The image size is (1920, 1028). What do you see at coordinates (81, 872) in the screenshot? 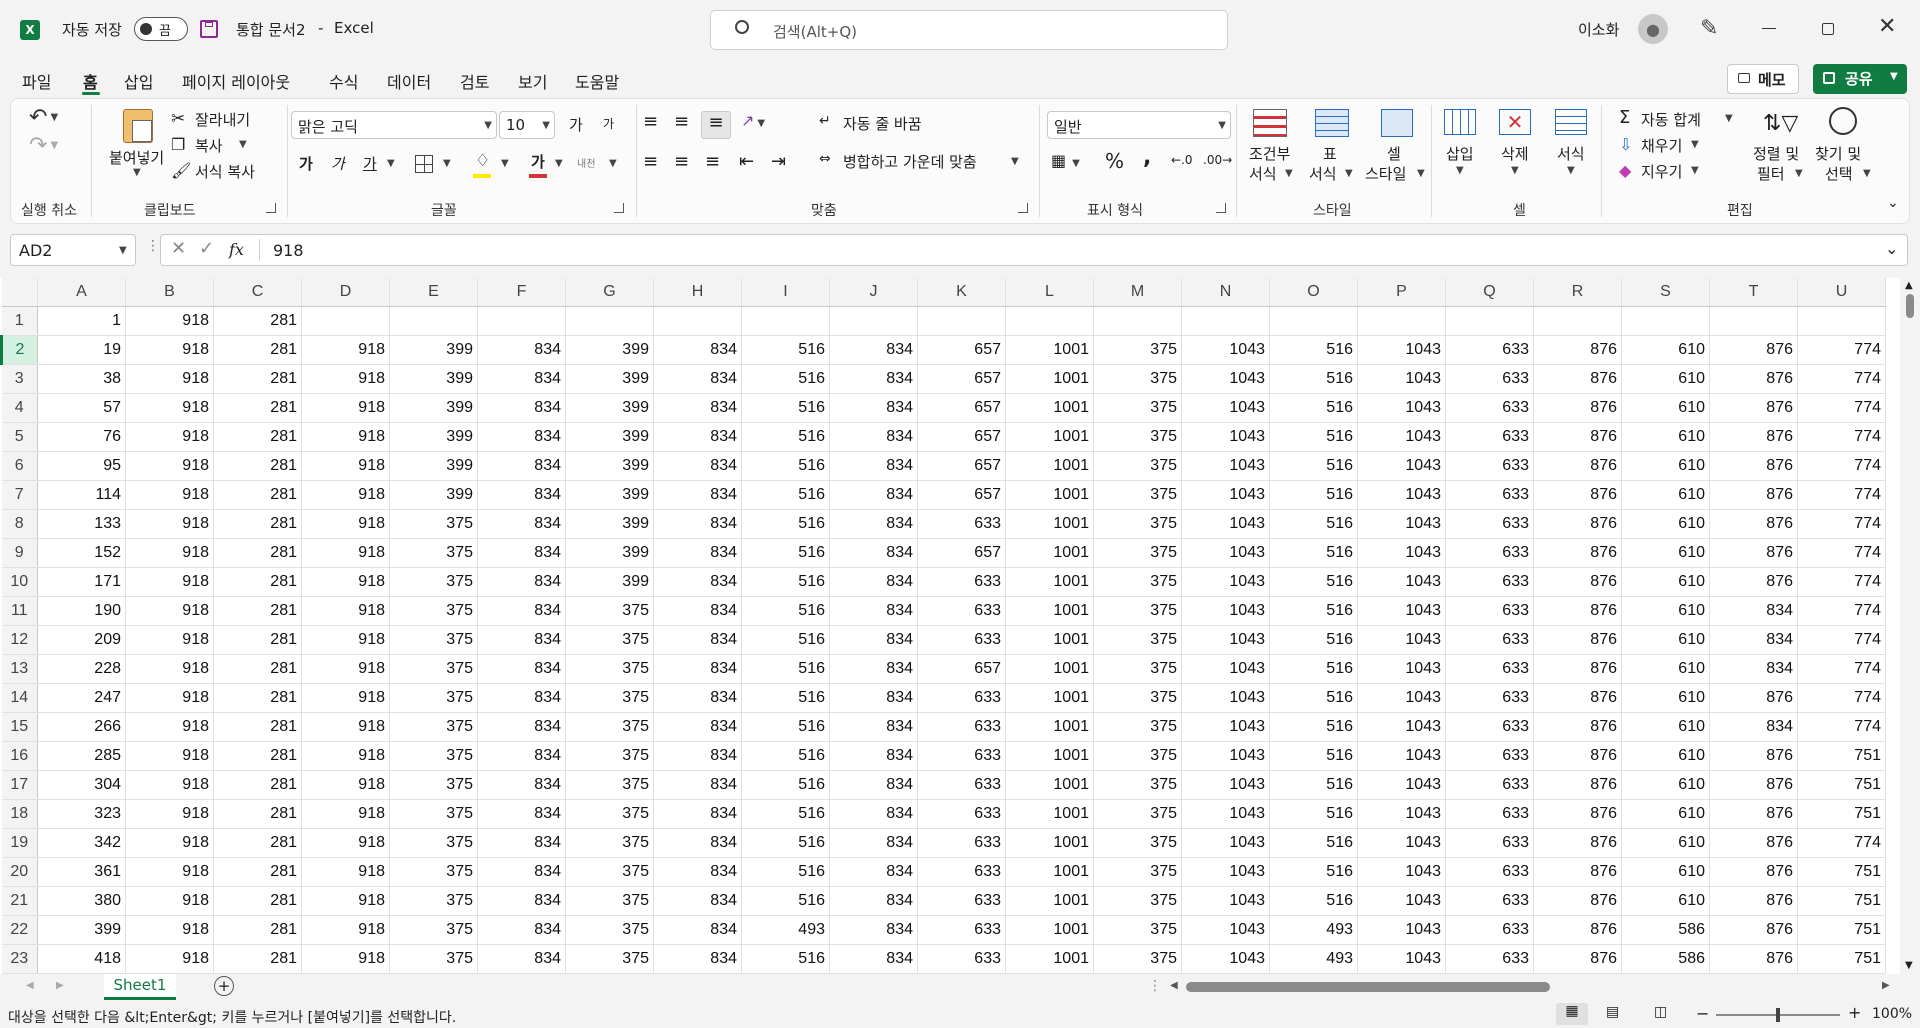
I see `cell: 361` at bounding box center [81, 872].